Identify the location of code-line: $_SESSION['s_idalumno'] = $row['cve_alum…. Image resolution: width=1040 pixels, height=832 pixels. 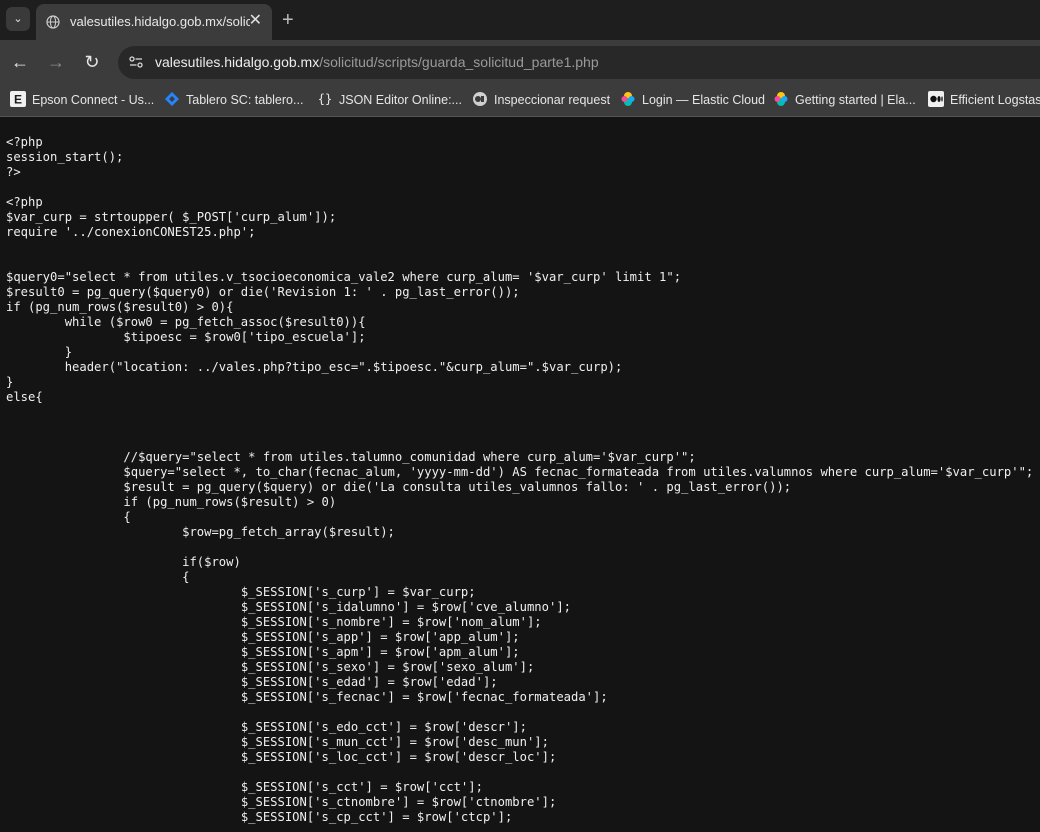
(288, 607).